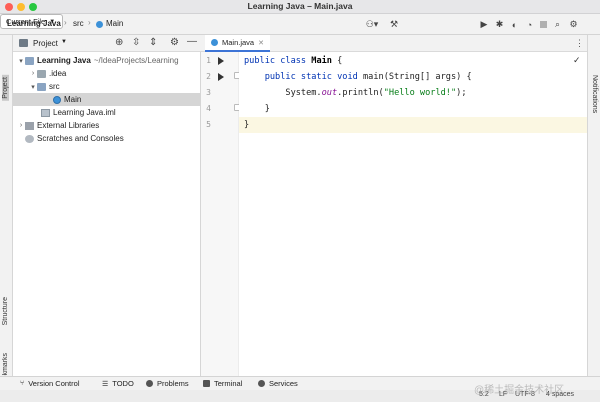 The height and width of the screenshot is (402, 600). I want to click on minimize-icon: —, so click(192, 41).